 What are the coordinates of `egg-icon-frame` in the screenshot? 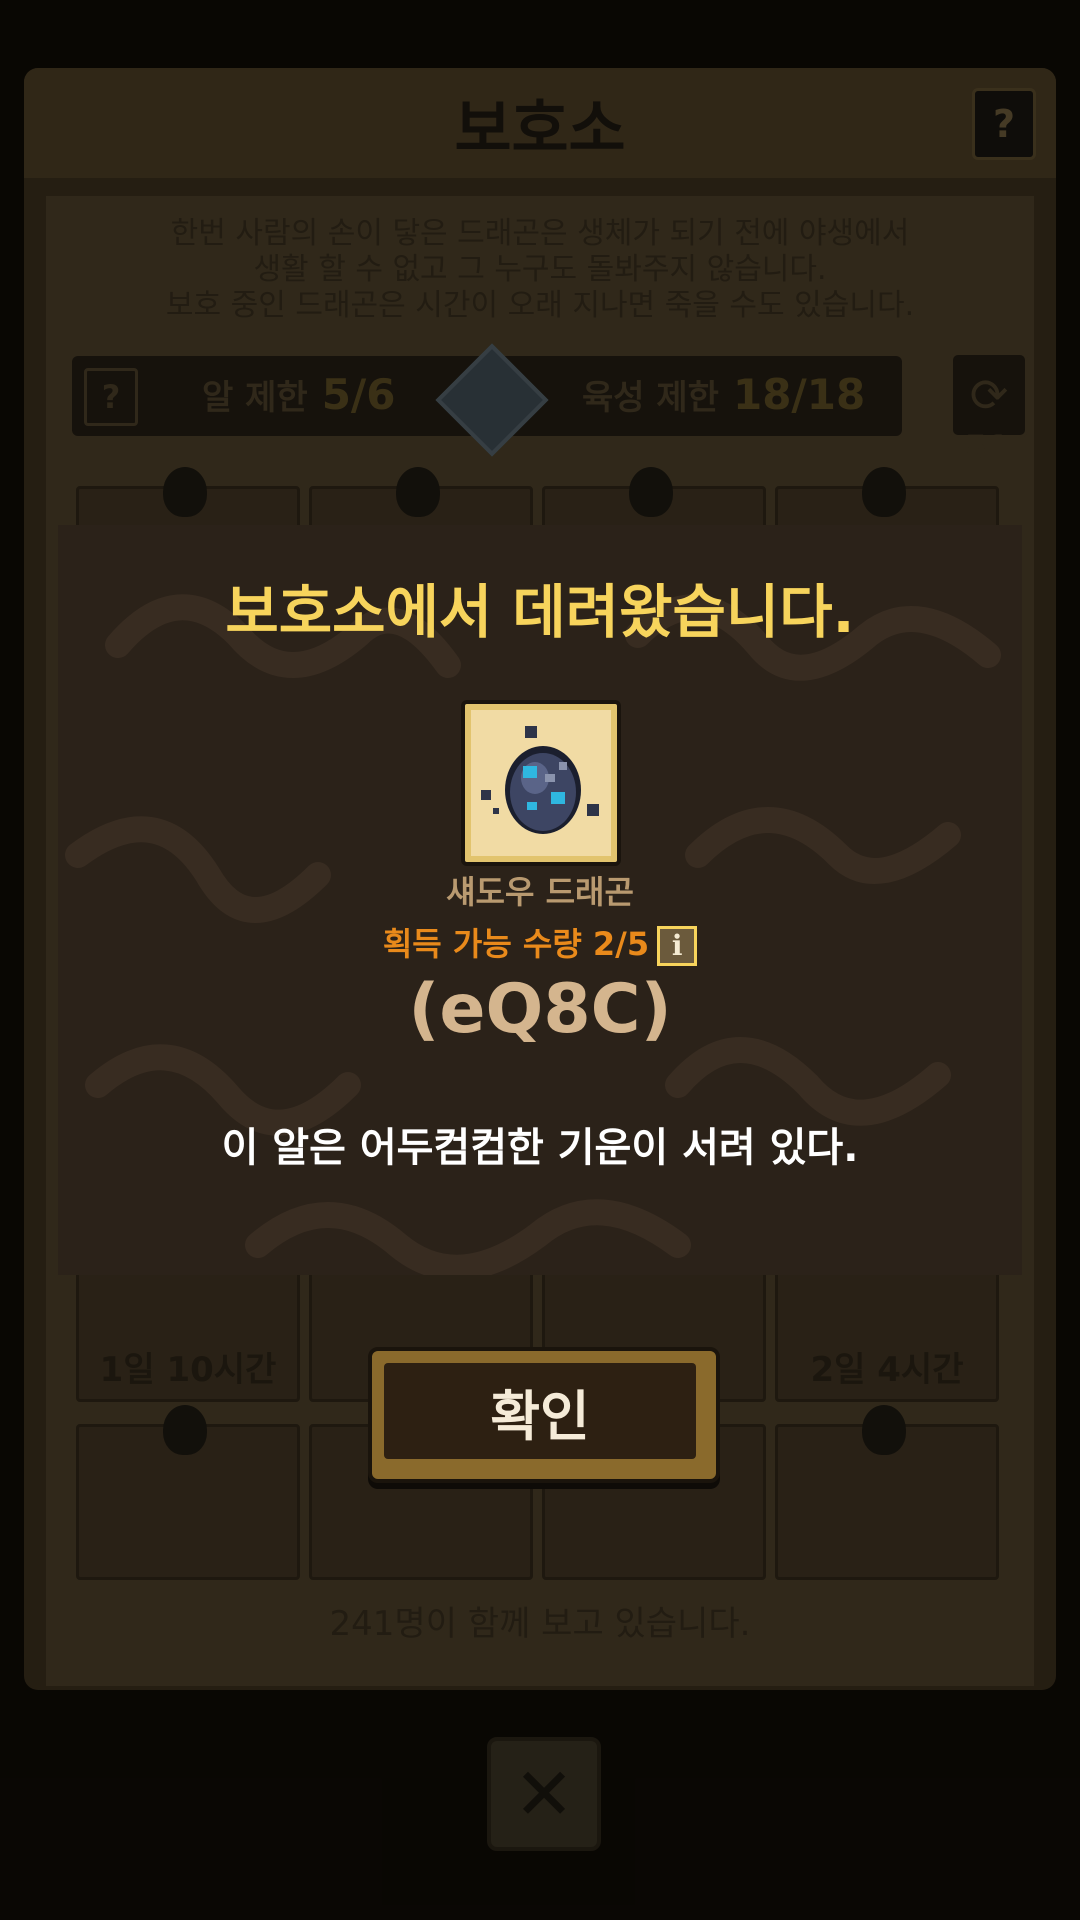 It's located at (541, 783).